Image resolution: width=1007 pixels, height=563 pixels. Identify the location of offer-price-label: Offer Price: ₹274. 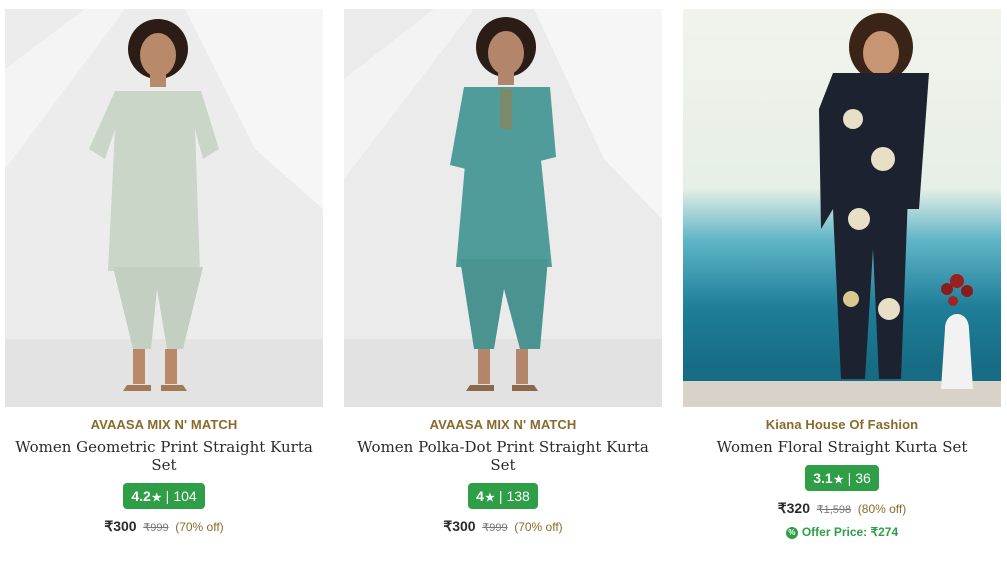
(850, 532).